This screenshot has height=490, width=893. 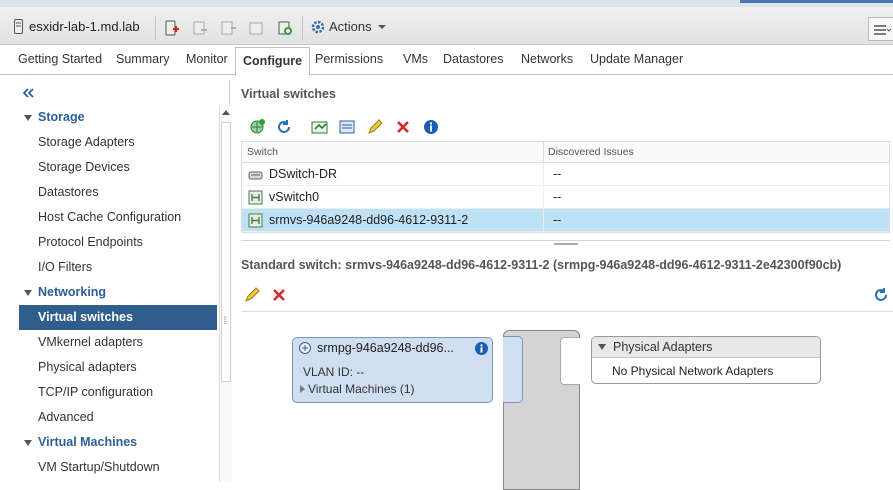 I want to click on host-icon, so click(x=18, y=26).